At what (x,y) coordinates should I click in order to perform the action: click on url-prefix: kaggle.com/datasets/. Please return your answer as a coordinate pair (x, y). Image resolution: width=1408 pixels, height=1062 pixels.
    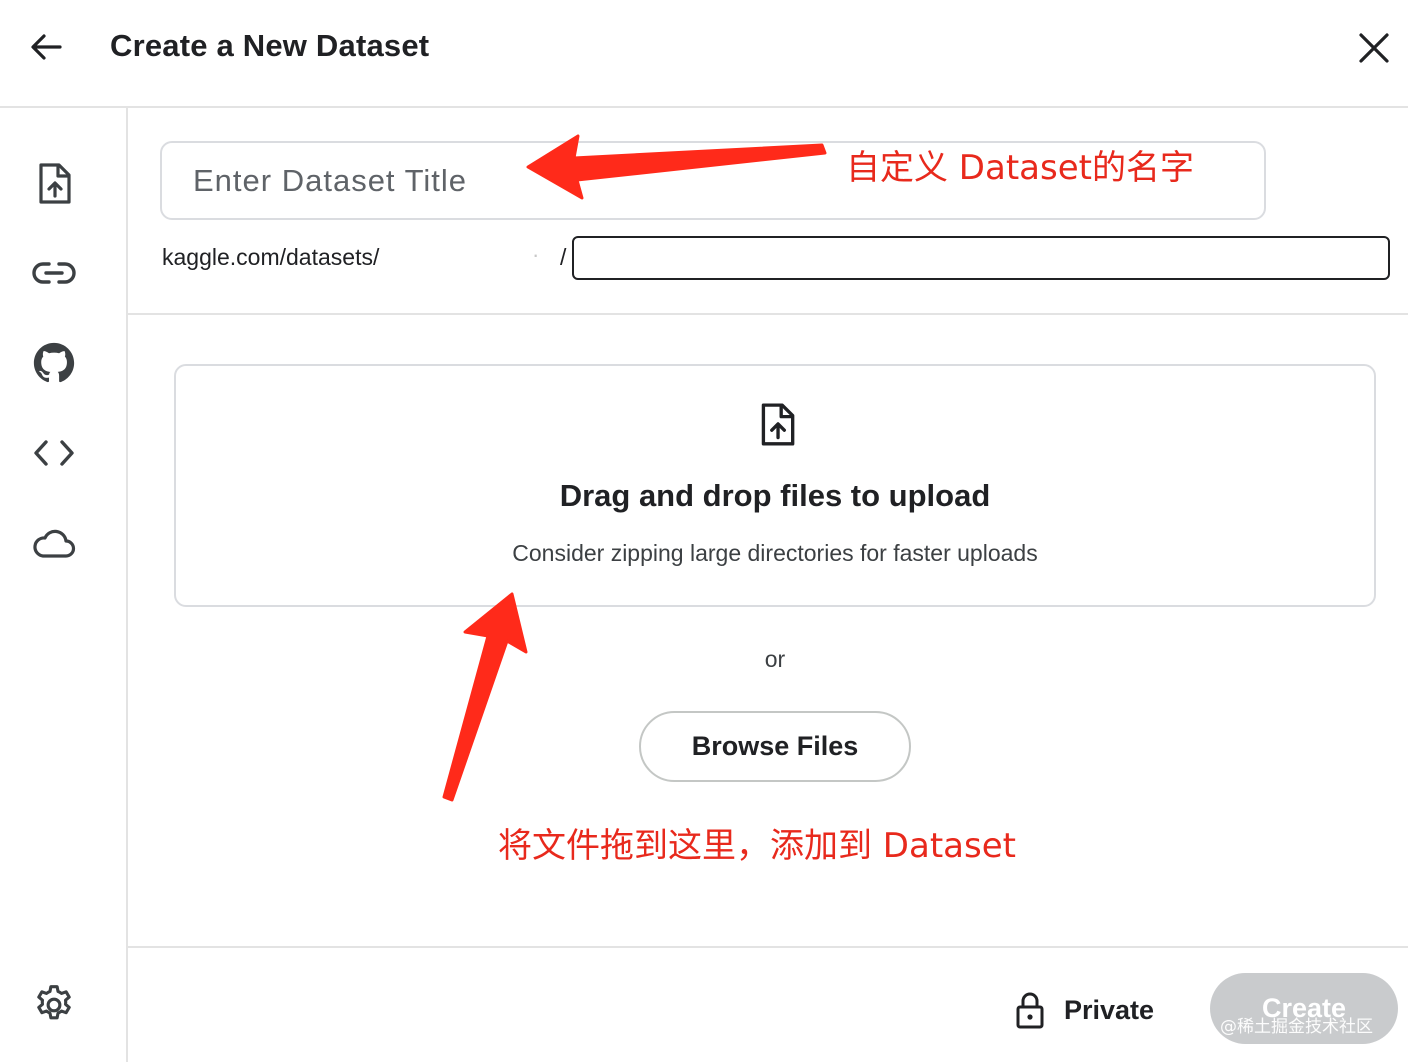
    Looking at the image, I should click on (271, 257).